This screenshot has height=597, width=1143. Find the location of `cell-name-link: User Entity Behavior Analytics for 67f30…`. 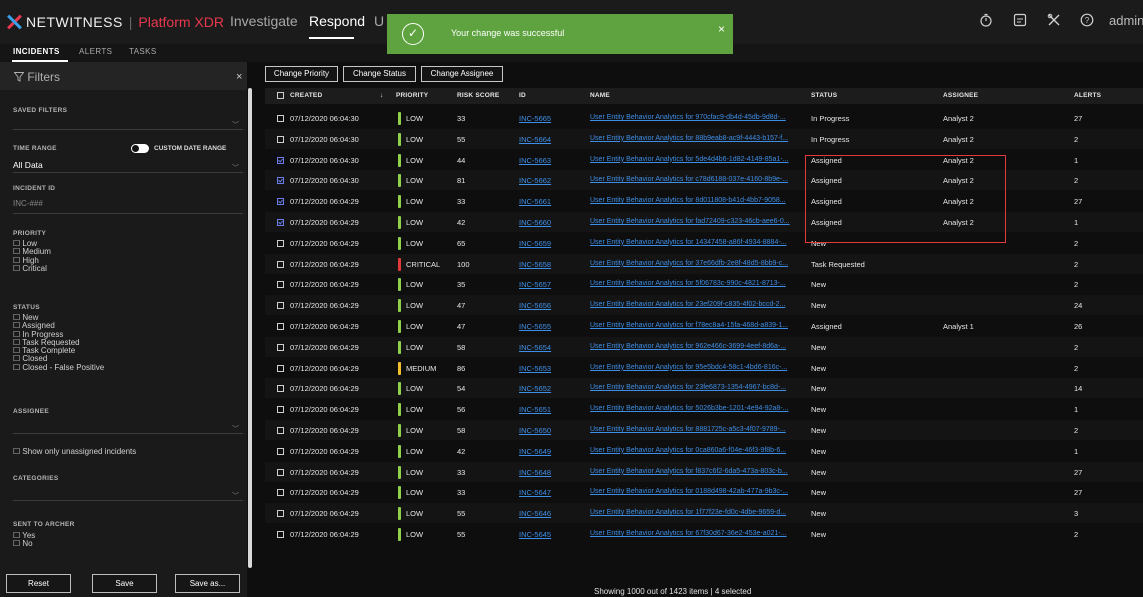

cell-name-link: User Entity Behavior Analytics for 67f30… is located at coordinates (688, 533).